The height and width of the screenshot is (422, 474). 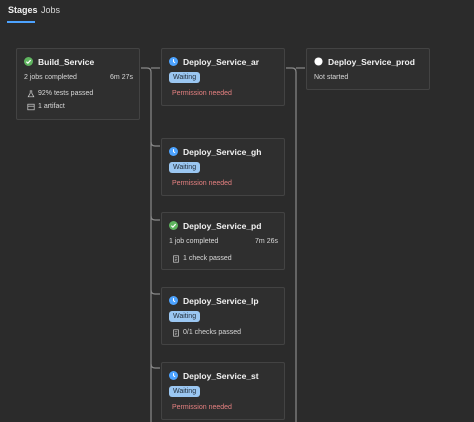 What do you see at coordinates (318, 61) in the screenshot?
I see `empty-circle-icon` at bounding box center [318, 61].